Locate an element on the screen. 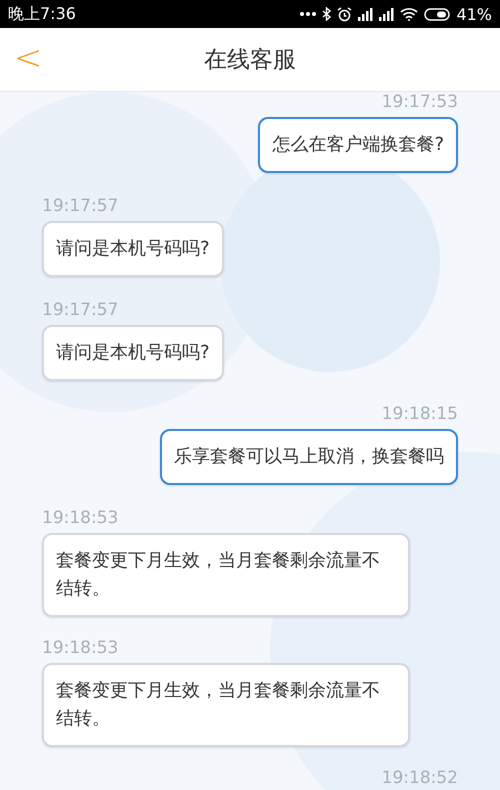 The height and width of the screenshot is (790, 500). status-time: 晚上7:36 is located at coordinates (42, 14).